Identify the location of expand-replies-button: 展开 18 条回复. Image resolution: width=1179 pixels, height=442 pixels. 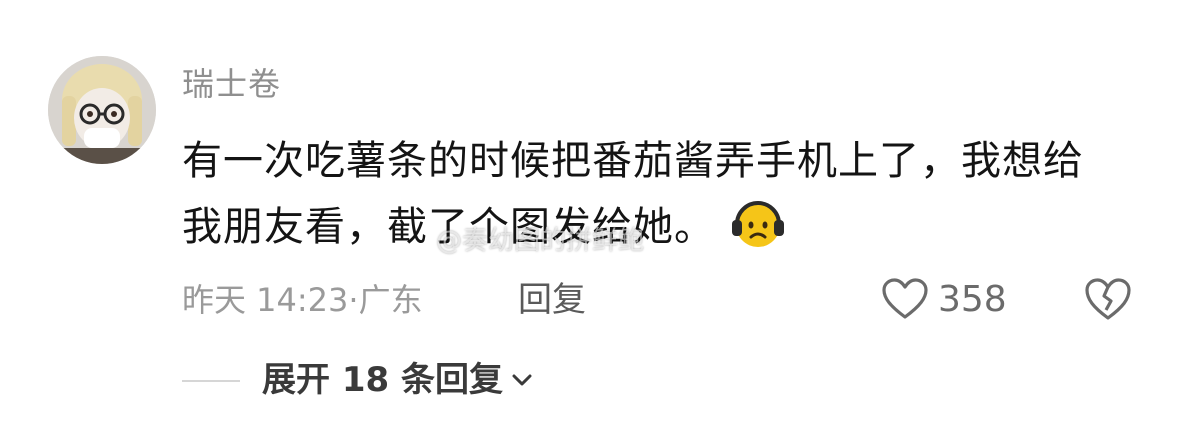
(397, 380).